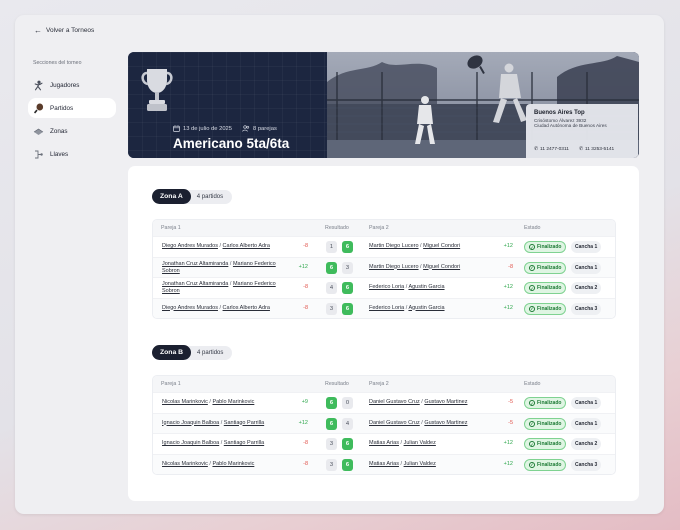 The height and width of the screenshot is (530, 680). Describe the element at coordinates (72, 131) in the screenshot. I see `sidebar-item-zonas: Zonas` at that location.